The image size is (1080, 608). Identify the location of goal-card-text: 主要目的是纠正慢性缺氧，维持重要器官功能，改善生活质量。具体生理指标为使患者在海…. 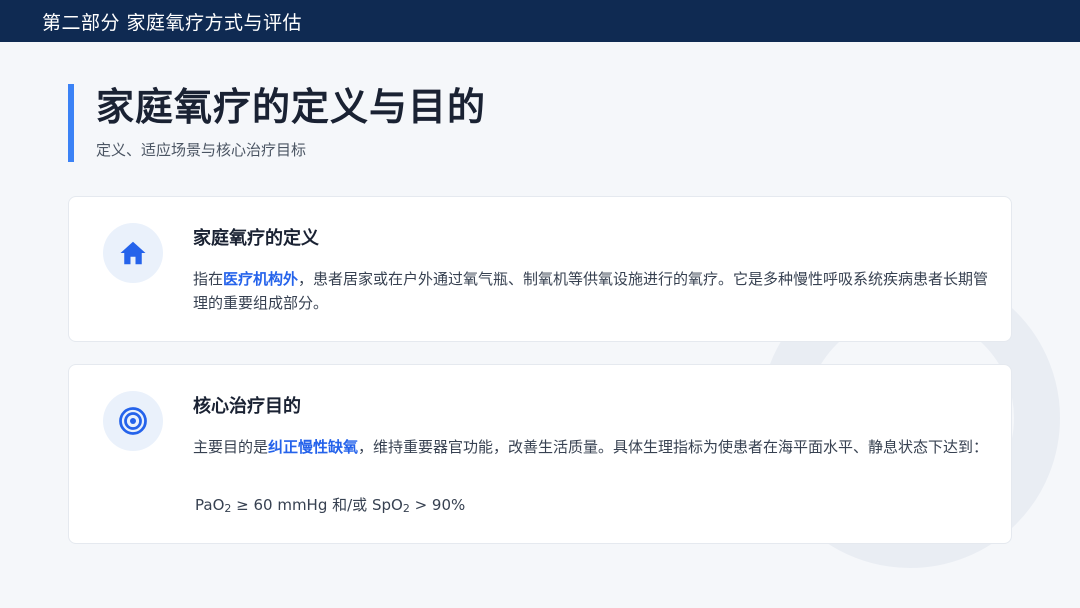
(591, 447).